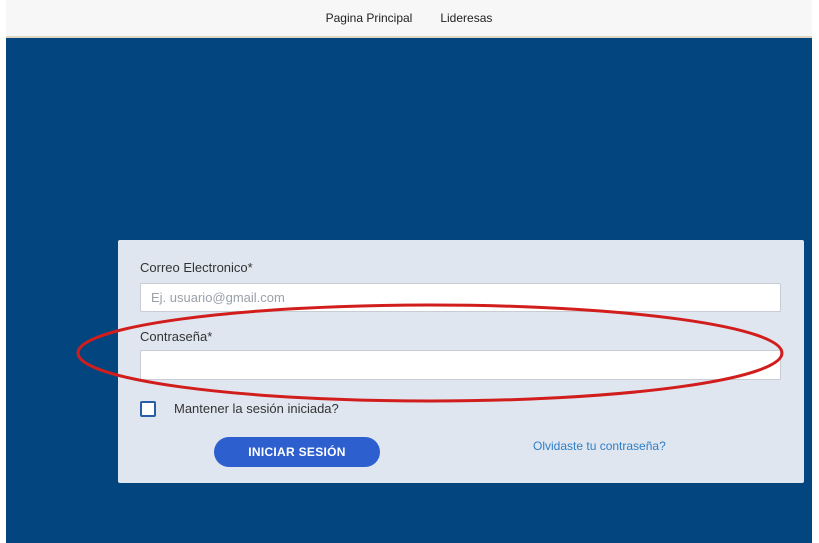 The width and height of the screenshot is (819, 543). I want to click on email-input, so click(460, 297).